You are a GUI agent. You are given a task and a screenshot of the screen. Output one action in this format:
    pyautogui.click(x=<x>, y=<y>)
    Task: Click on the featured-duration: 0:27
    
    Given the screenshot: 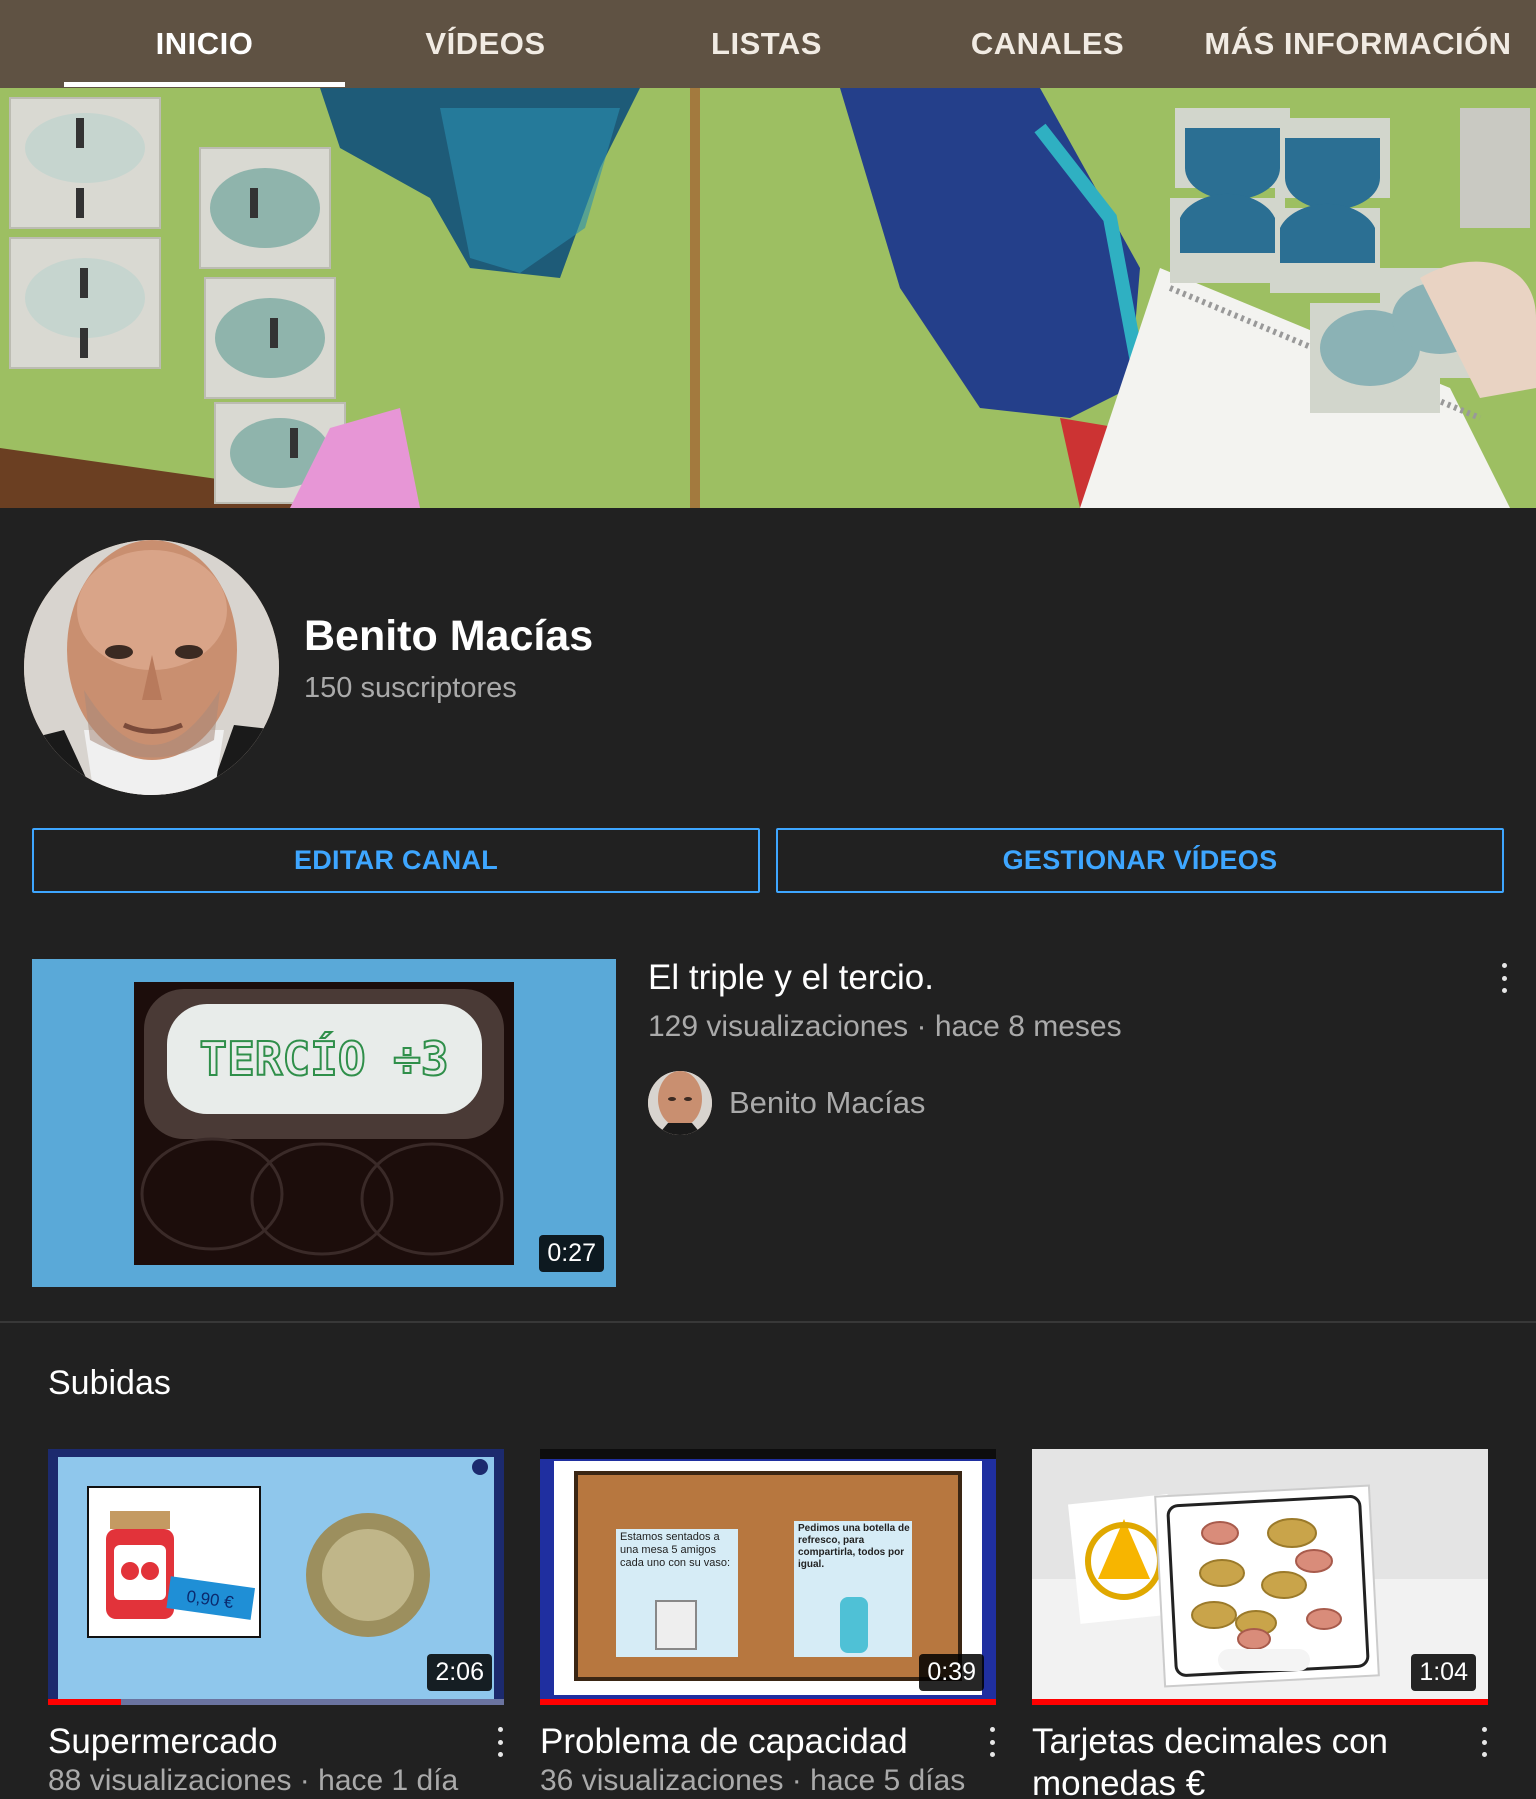 What is the action you would take?
    pyautogui.click(x=571, y=1253)
    